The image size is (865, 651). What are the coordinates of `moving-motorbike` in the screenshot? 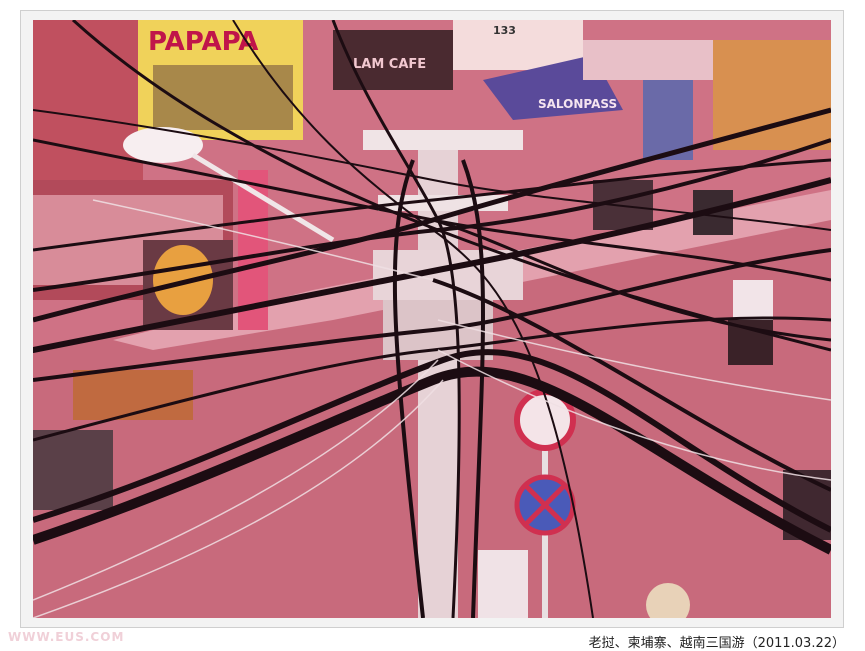 It's located at (750, 342).